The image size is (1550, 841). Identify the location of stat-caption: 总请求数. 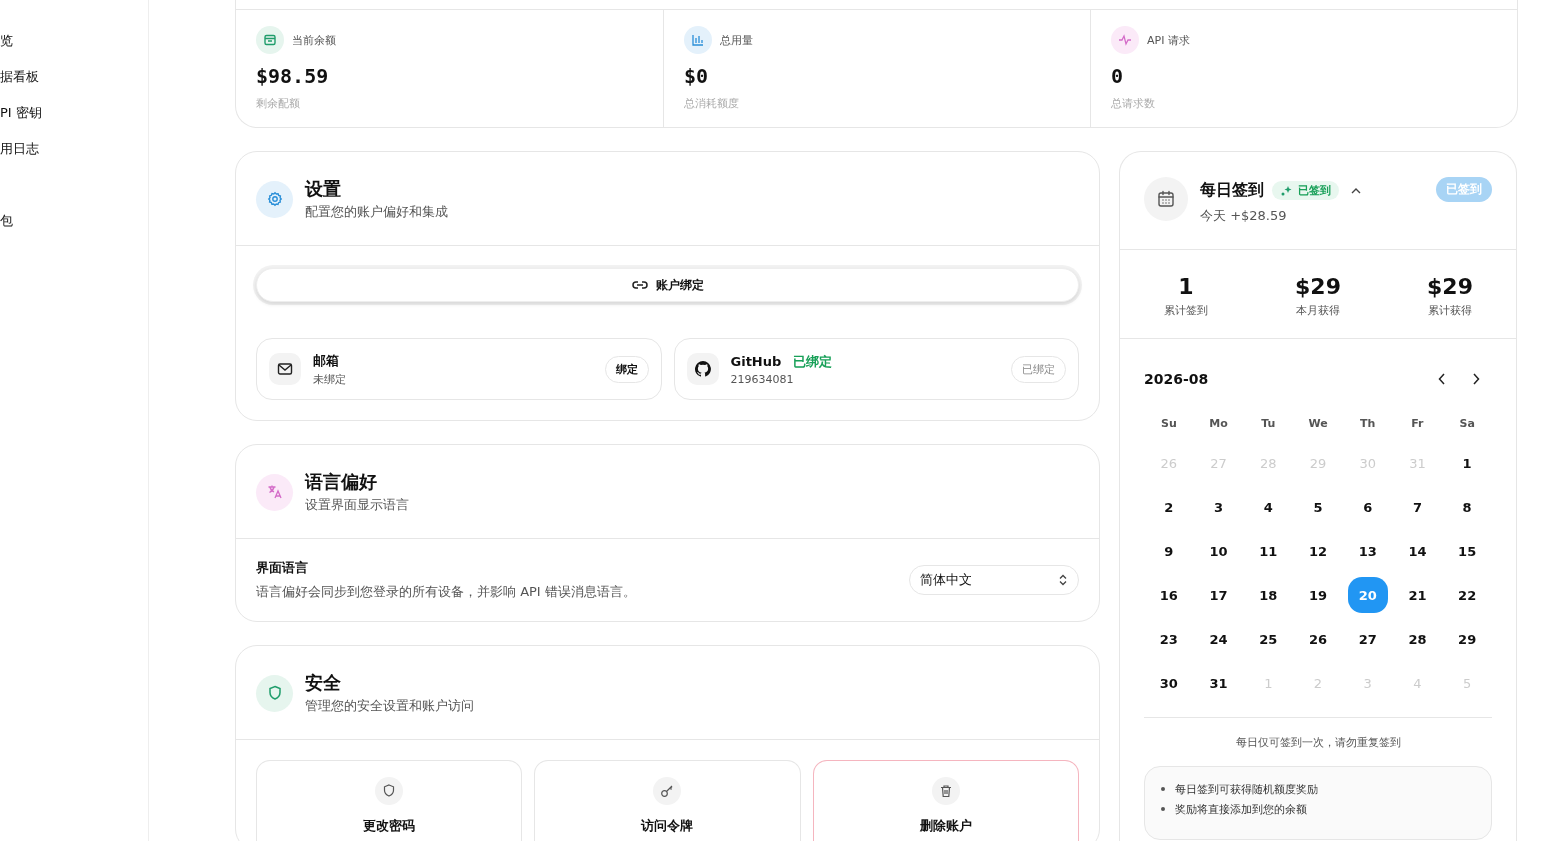
(1133, 103).